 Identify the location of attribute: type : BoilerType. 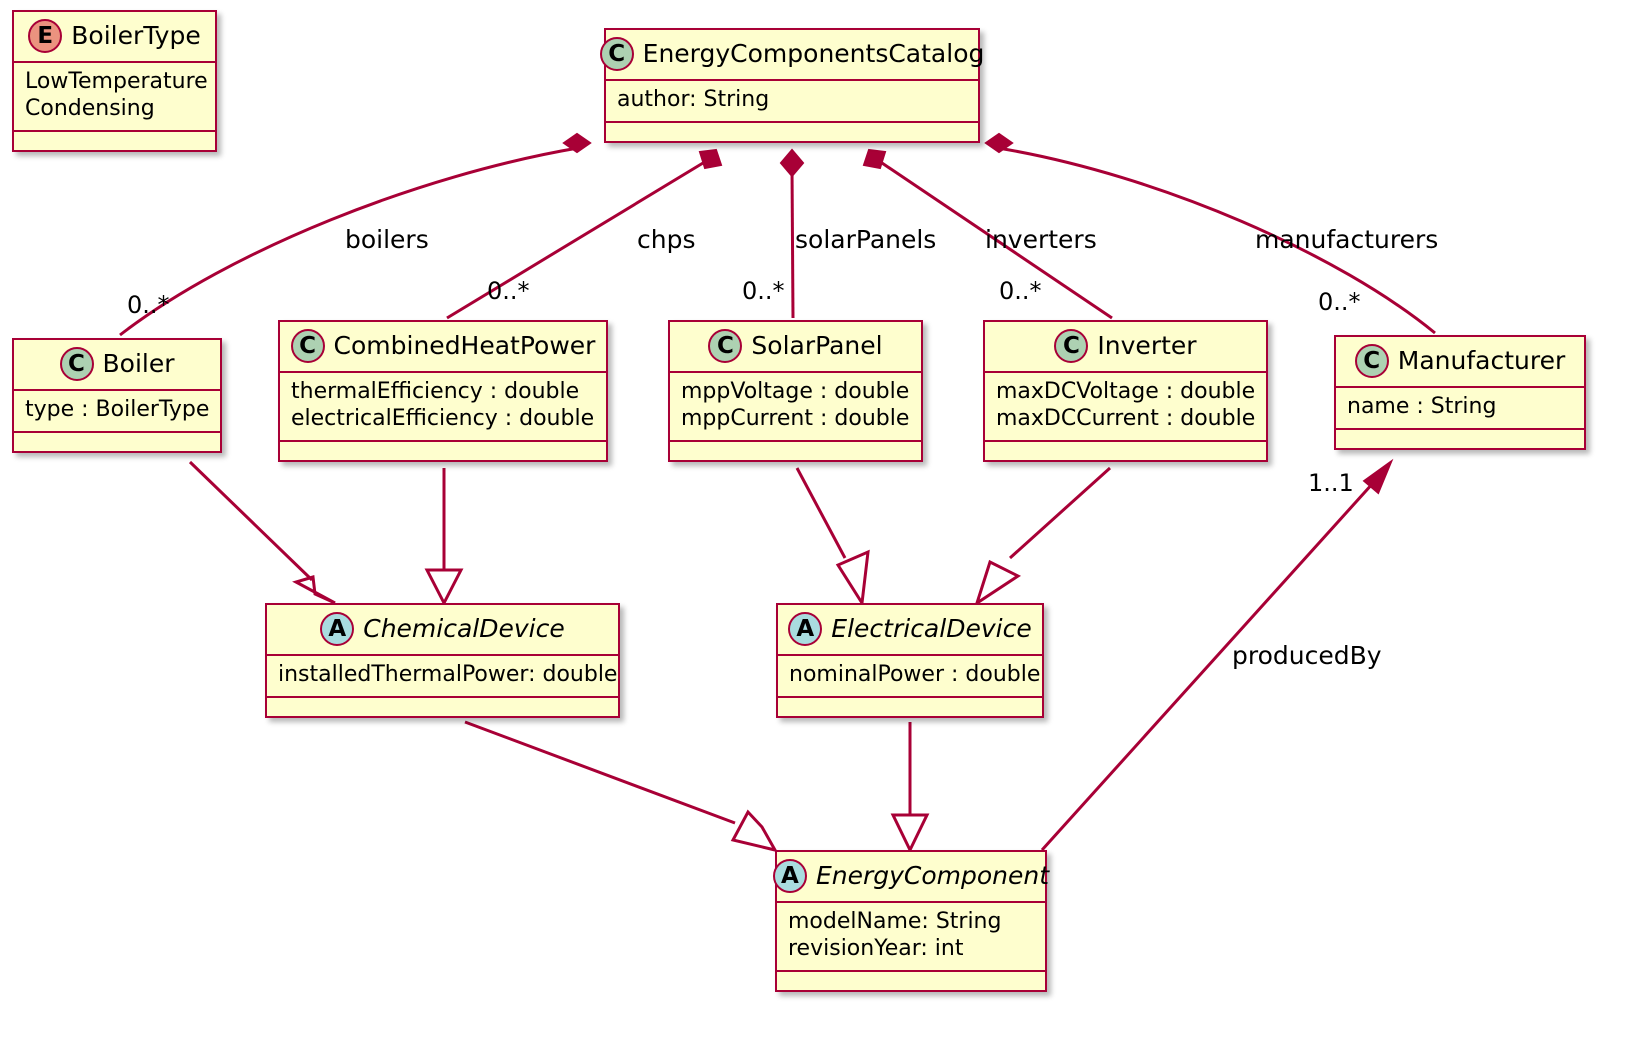
(117, 409).